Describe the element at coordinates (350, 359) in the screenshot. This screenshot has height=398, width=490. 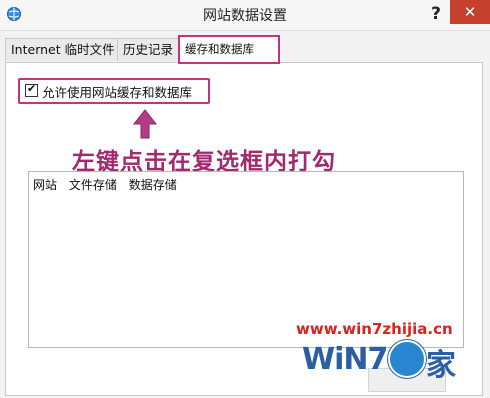
I see `watermark-logo-text: WiN7.` at that location.